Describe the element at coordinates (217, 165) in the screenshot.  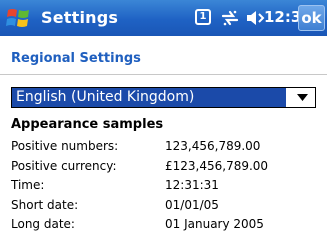
I see `sample-value: £123,456,789.00` at that location.